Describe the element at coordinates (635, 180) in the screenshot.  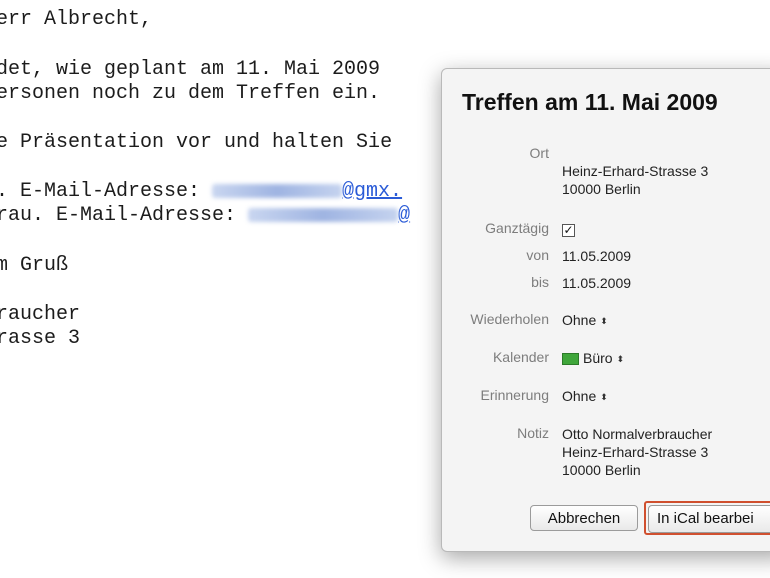
I see `location-value: Heinz-Erhard-Strasse 3 10000 Berlin` at that location.